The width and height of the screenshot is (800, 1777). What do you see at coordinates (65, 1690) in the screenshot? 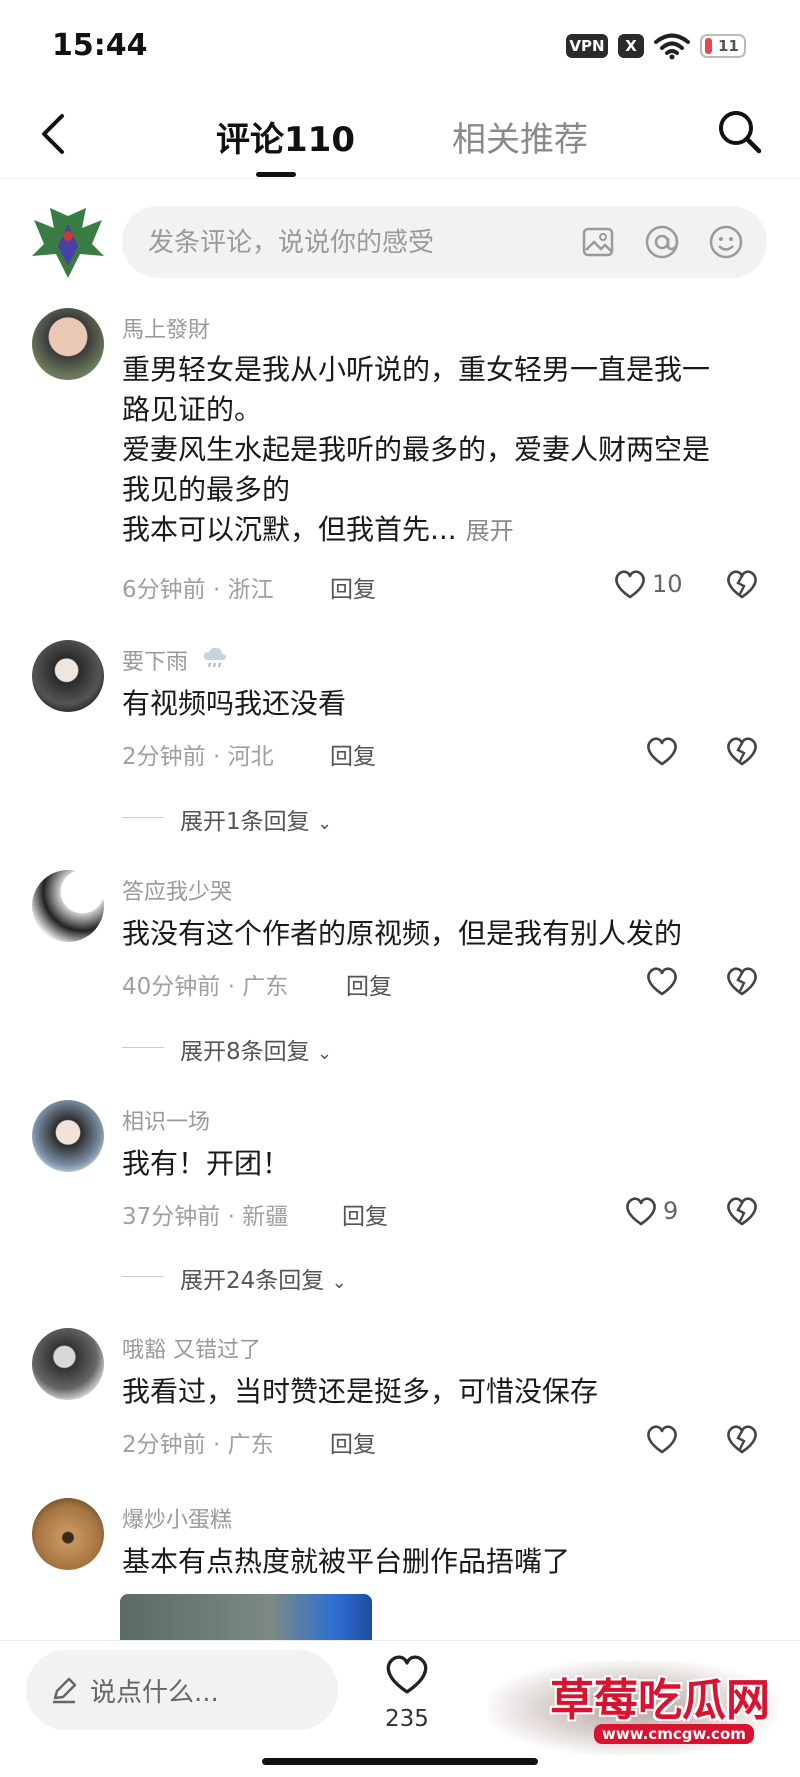
I see `pencil-icon` at bounding box center [65, 1690].